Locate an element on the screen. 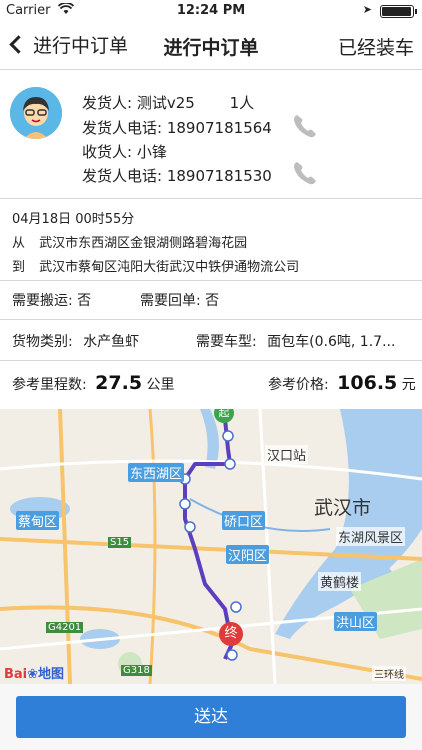 Image resolution: width=422 pixels, height=750 pixels. mileage-value: 27.5 is located at coordinates (119, 383).